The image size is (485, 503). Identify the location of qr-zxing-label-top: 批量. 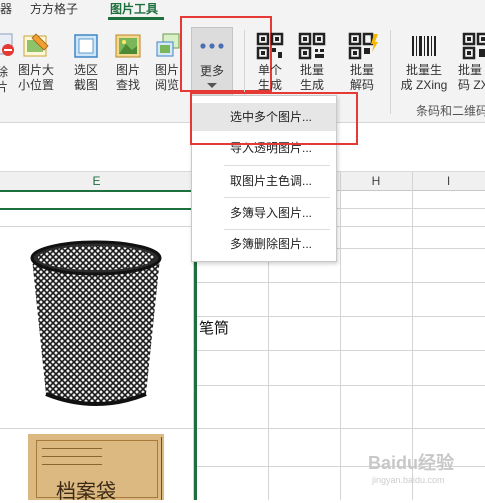
(470, 70).